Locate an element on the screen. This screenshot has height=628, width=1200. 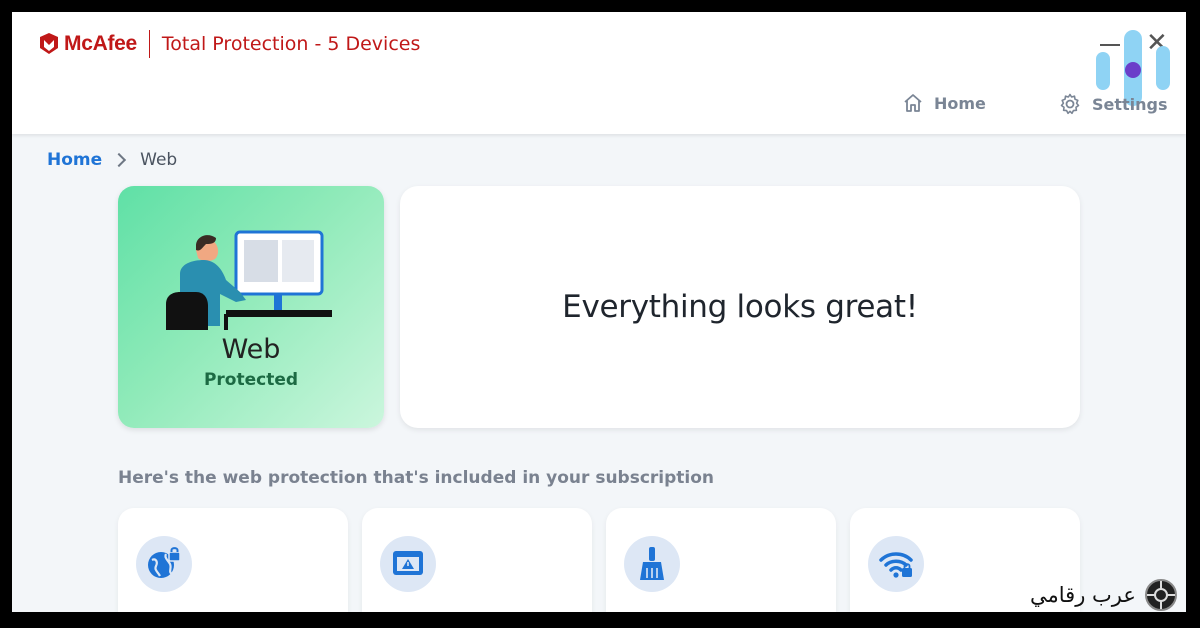
brand-divider is located at coordinates (149, 44).